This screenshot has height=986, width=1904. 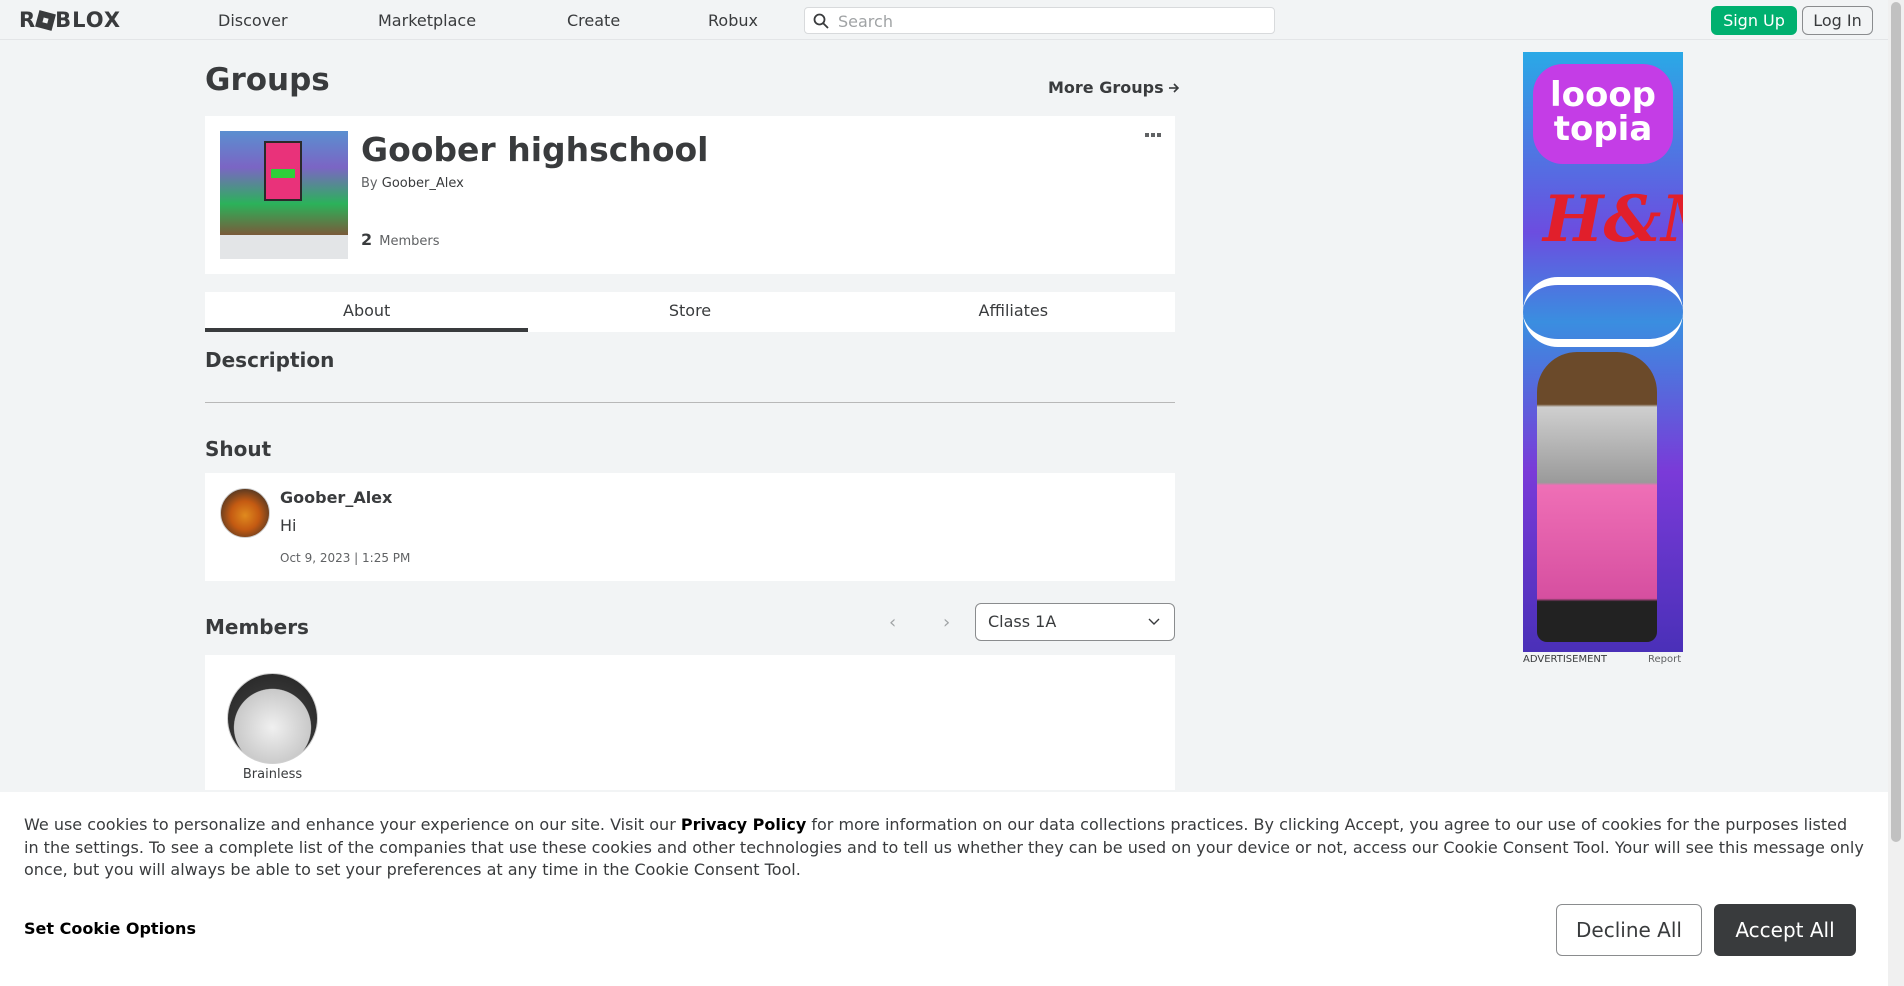 I want to click on privacy-policy-link: Privacy Policy, so click(x=743, y=824).